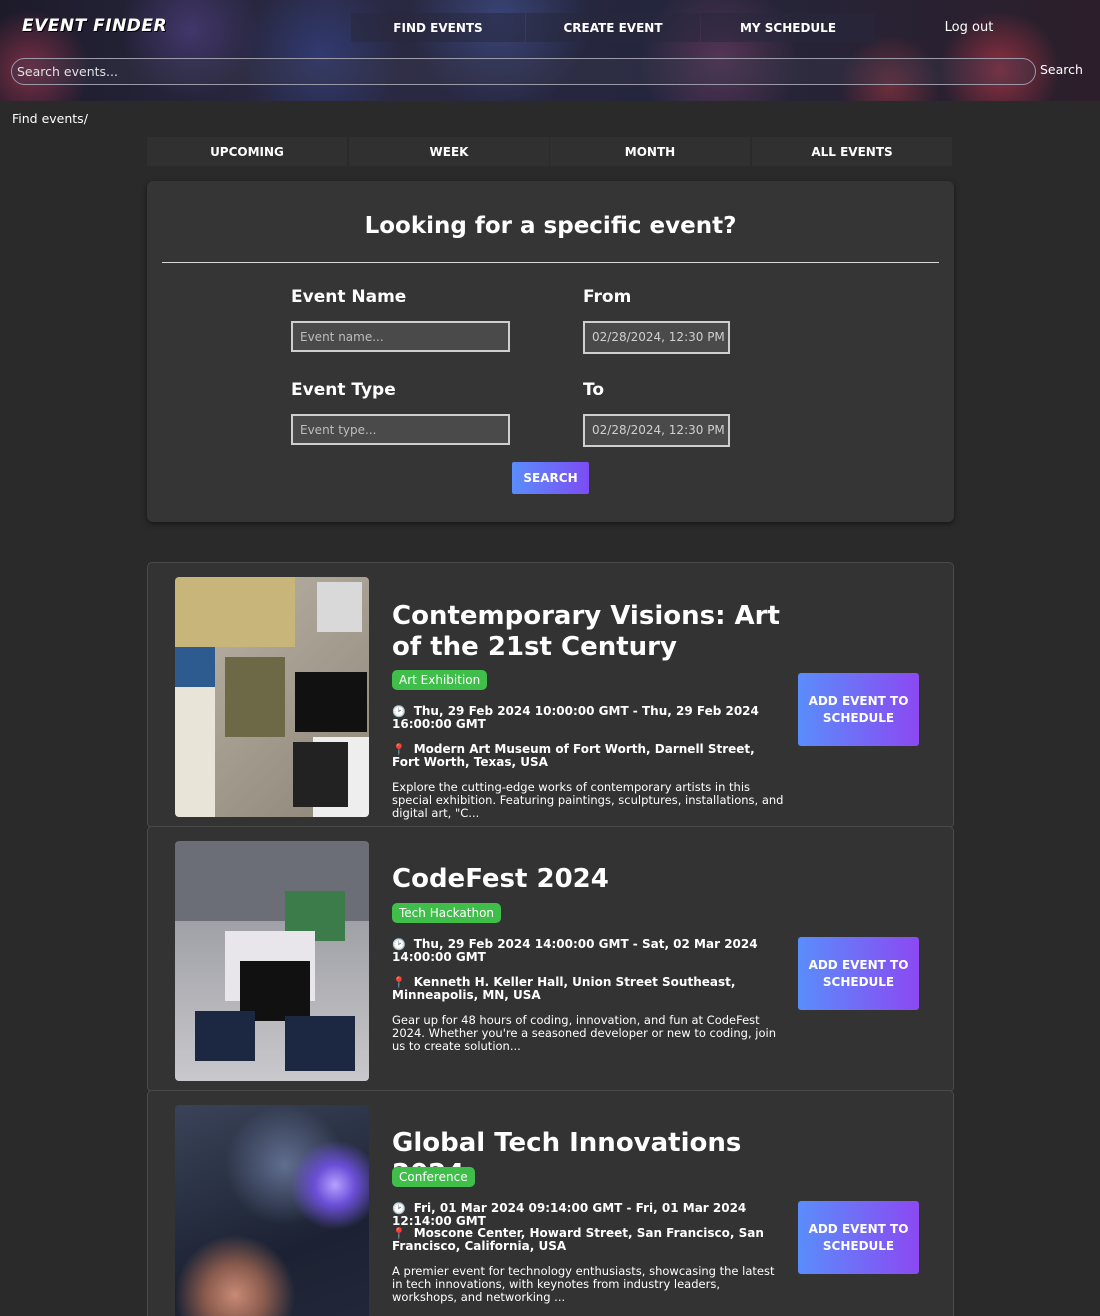 The width and height of the screenshot is (1100, 1316). Describe the element at coordinates (650, 151) in the screenshot. I see `tab-month: MONTH` at that location.